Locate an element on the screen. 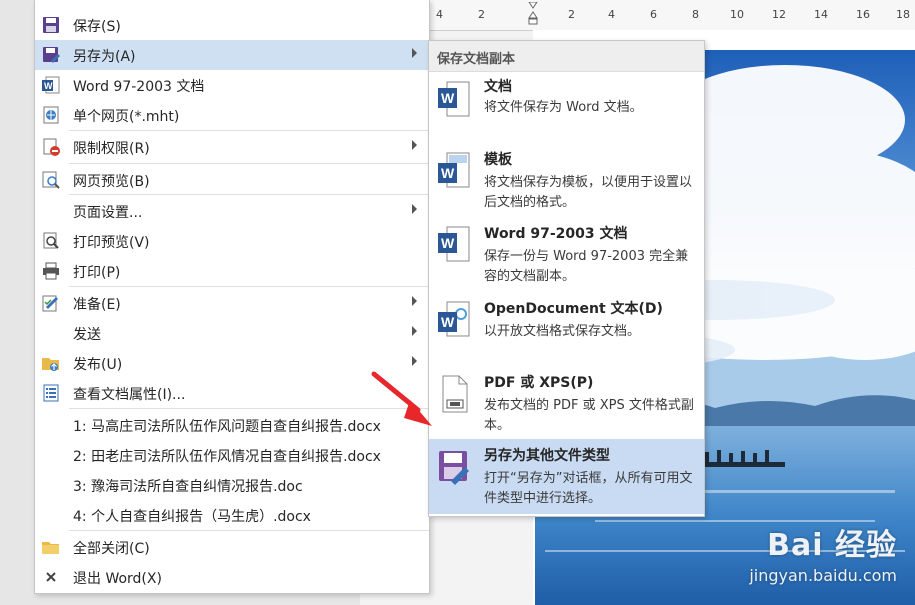  menu-item-close-all: 全部关闭(C) is located at coordinates (232, 547).